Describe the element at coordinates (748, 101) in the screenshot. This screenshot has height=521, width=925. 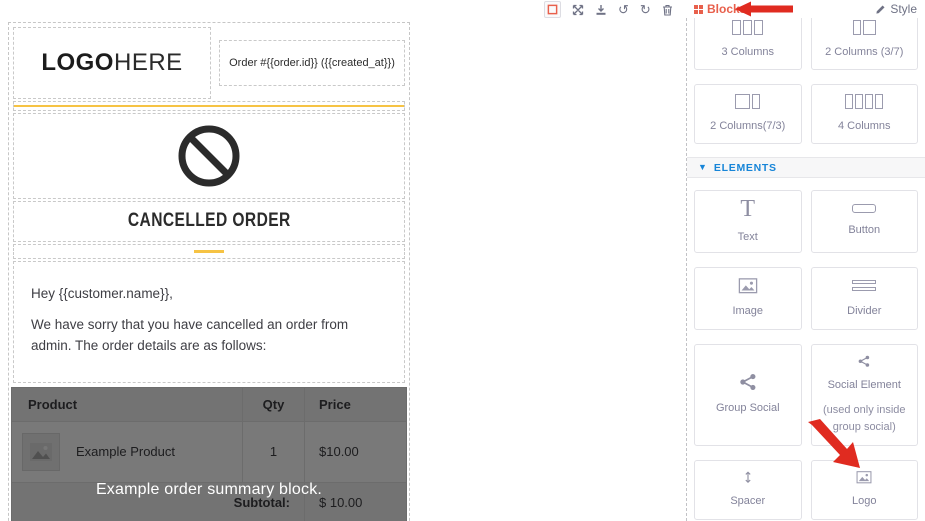
I see `2-columns-7-3-icon` at that location.